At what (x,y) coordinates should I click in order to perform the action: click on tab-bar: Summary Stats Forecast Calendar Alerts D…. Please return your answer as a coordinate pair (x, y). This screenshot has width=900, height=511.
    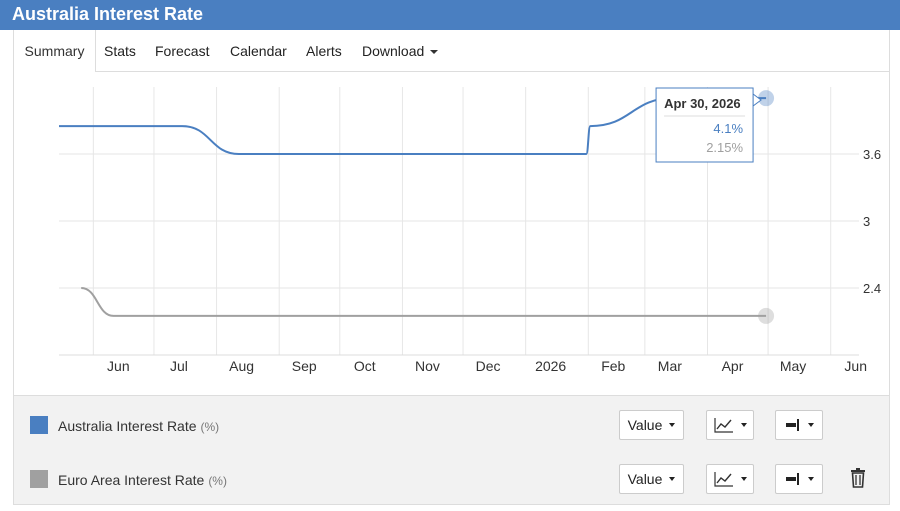
    Looking at the image, I should click on (451, 51).